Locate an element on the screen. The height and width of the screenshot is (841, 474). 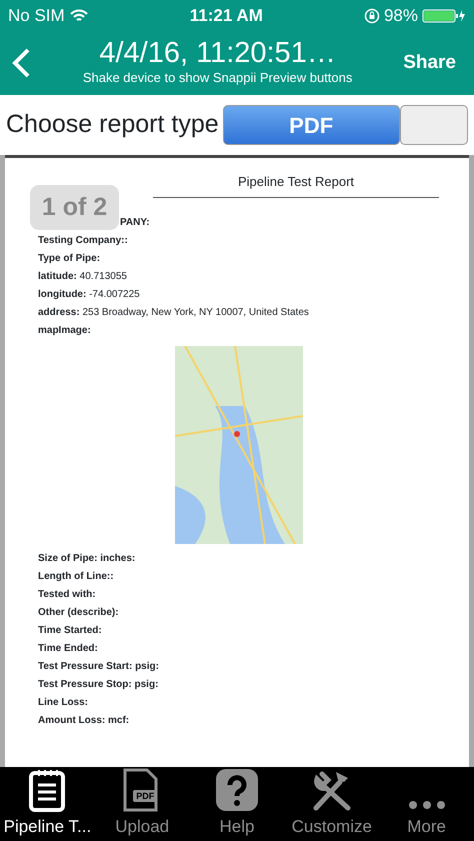
report-field: mapImage: is located at coordinates (238, 331).